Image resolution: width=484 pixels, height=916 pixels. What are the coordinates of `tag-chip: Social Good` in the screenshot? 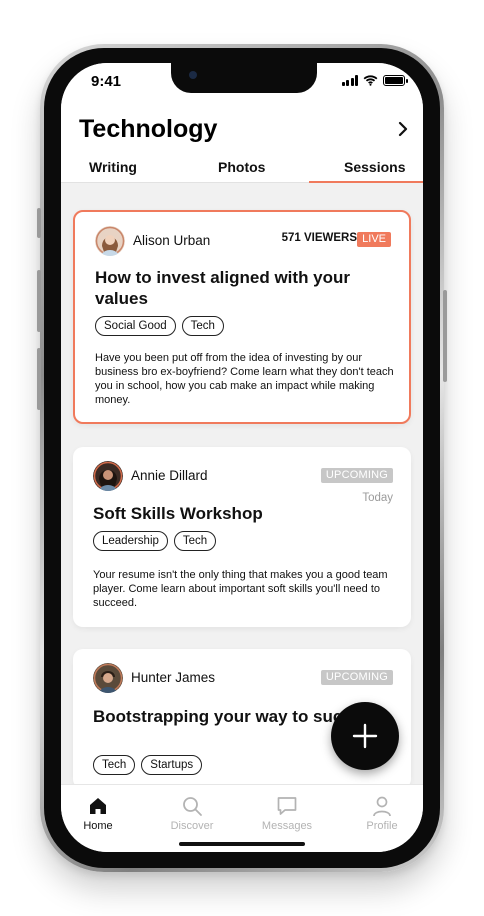 It's located at (135, 326).